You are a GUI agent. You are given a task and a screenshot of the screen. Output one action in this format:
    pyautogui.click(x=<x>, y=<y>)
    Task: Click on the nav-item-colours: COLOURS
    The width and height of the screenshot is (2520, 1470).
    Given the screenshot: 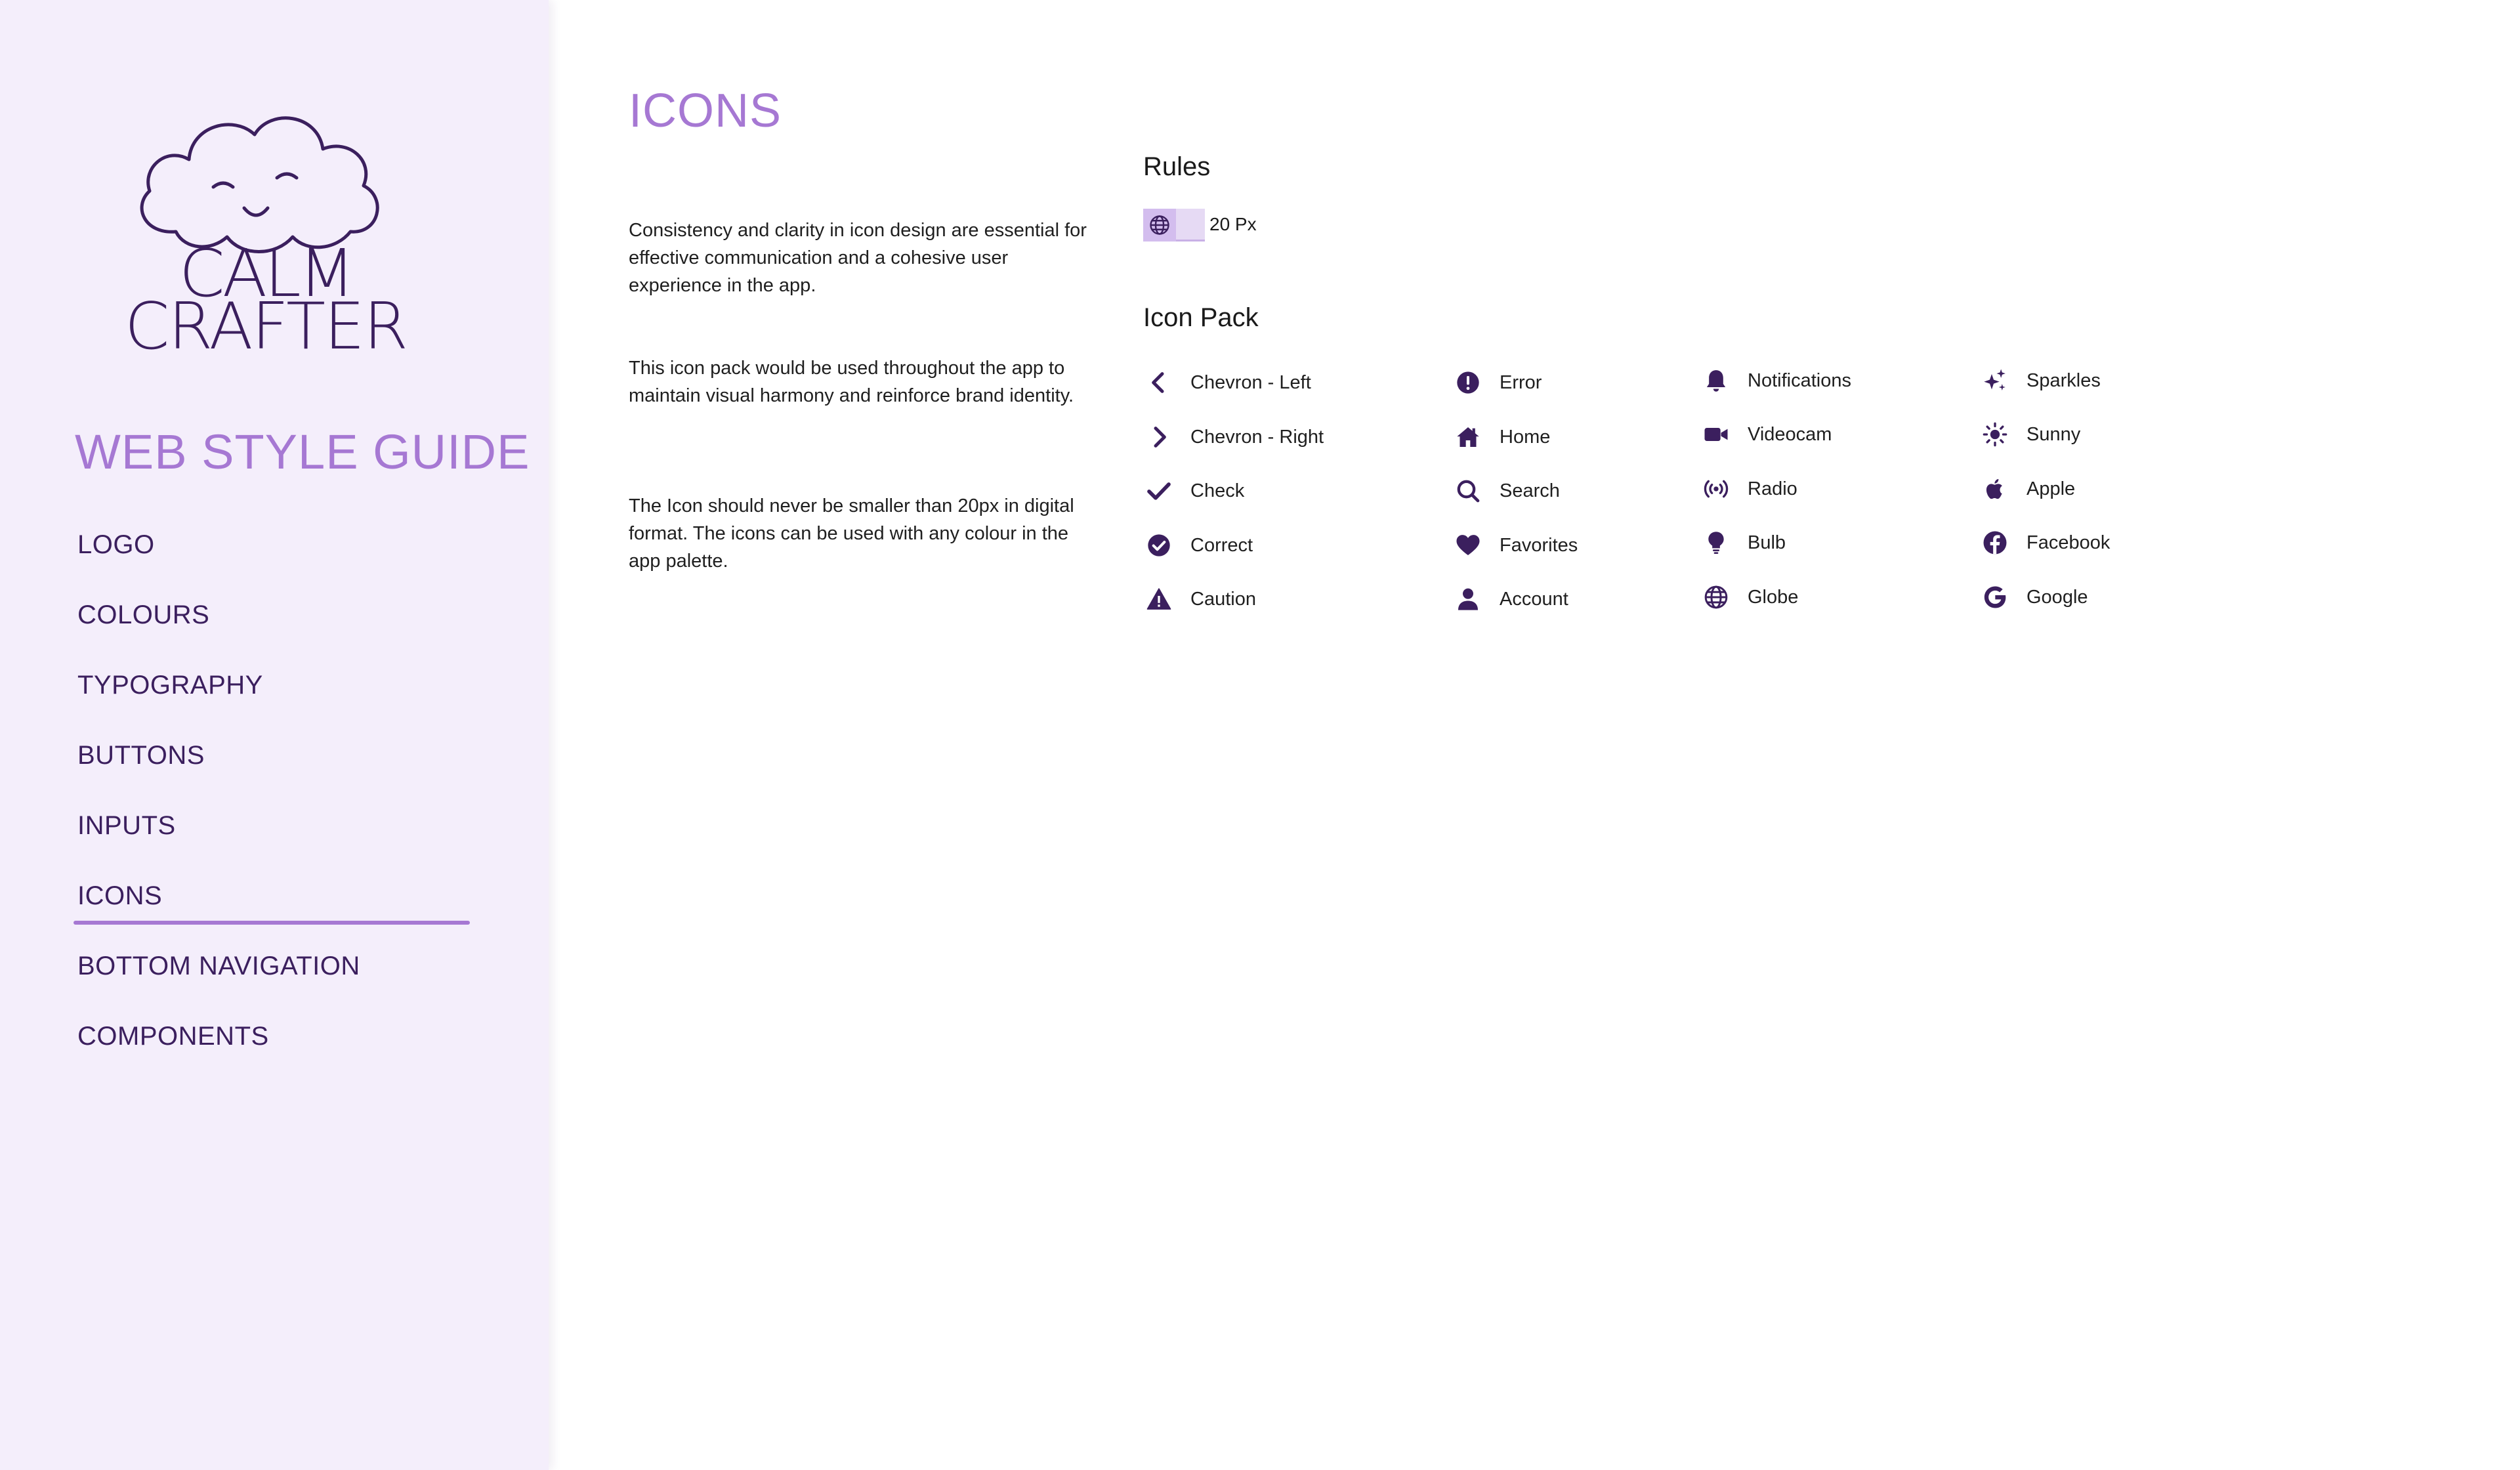 What is the action you would take?
    pyautogui.click(x=218, y=635)
    